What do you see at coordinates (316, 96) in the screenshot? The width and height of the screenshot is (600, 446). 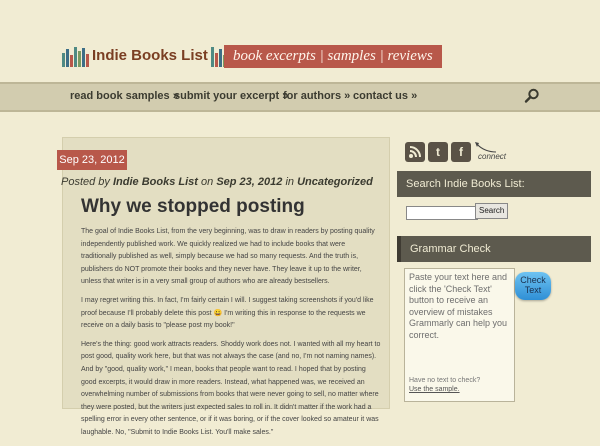 I see `nav-for-authors: for authors »` at bounding box center [316, 96].